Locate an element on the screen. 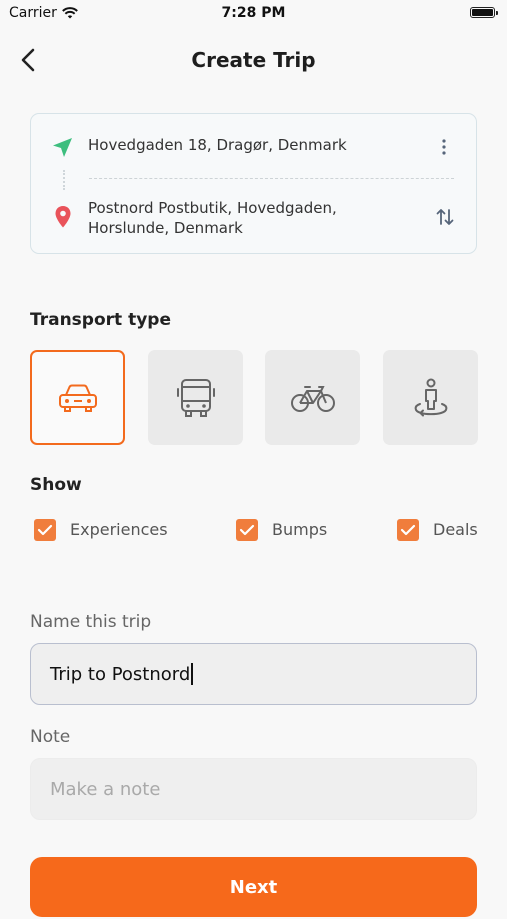  transport-option-car is located at coordinates (77, 397).